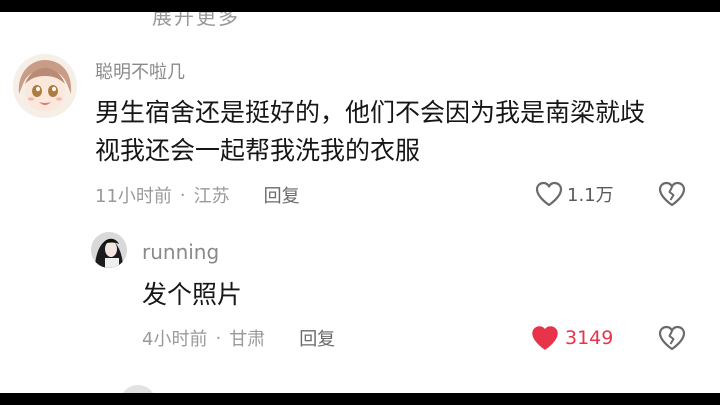 The width and height of the screenshot is (720, 405). I want to click on comment-location: 江苏, so click(211, 196).